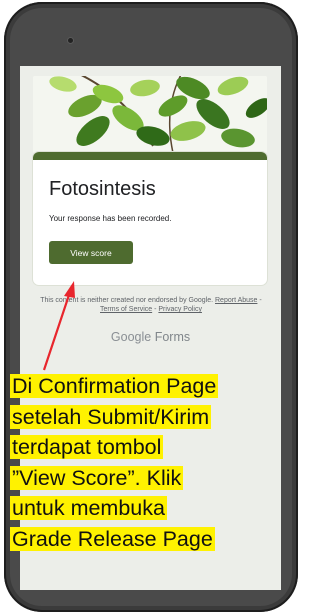 The width and height of the screenshot is (320, 615). What do you see at coordinates (70, 40) in the screenshot?
I see `front-camera` at bounding box center [70, 40].